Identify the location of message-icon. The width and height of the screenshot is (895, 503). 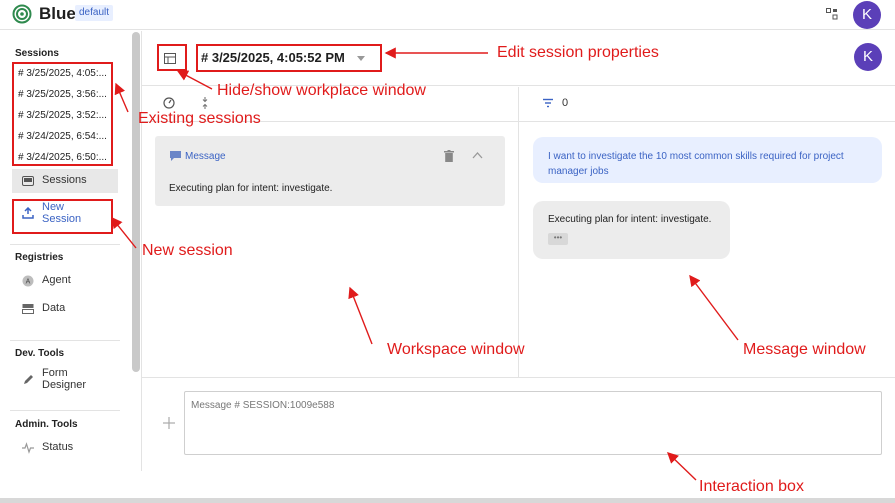
(175, 156).